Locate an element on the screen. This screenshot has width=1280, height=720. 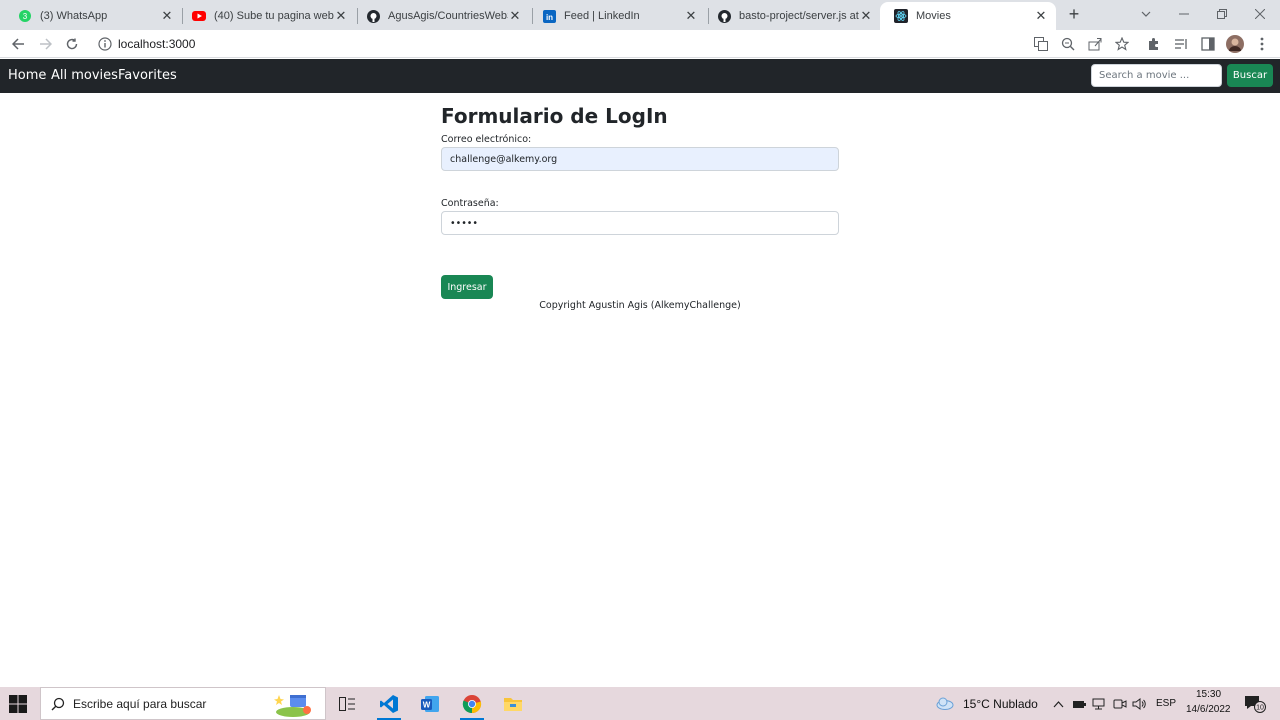
email-label: Correo electrónico: is located at coordinates (486, 139).